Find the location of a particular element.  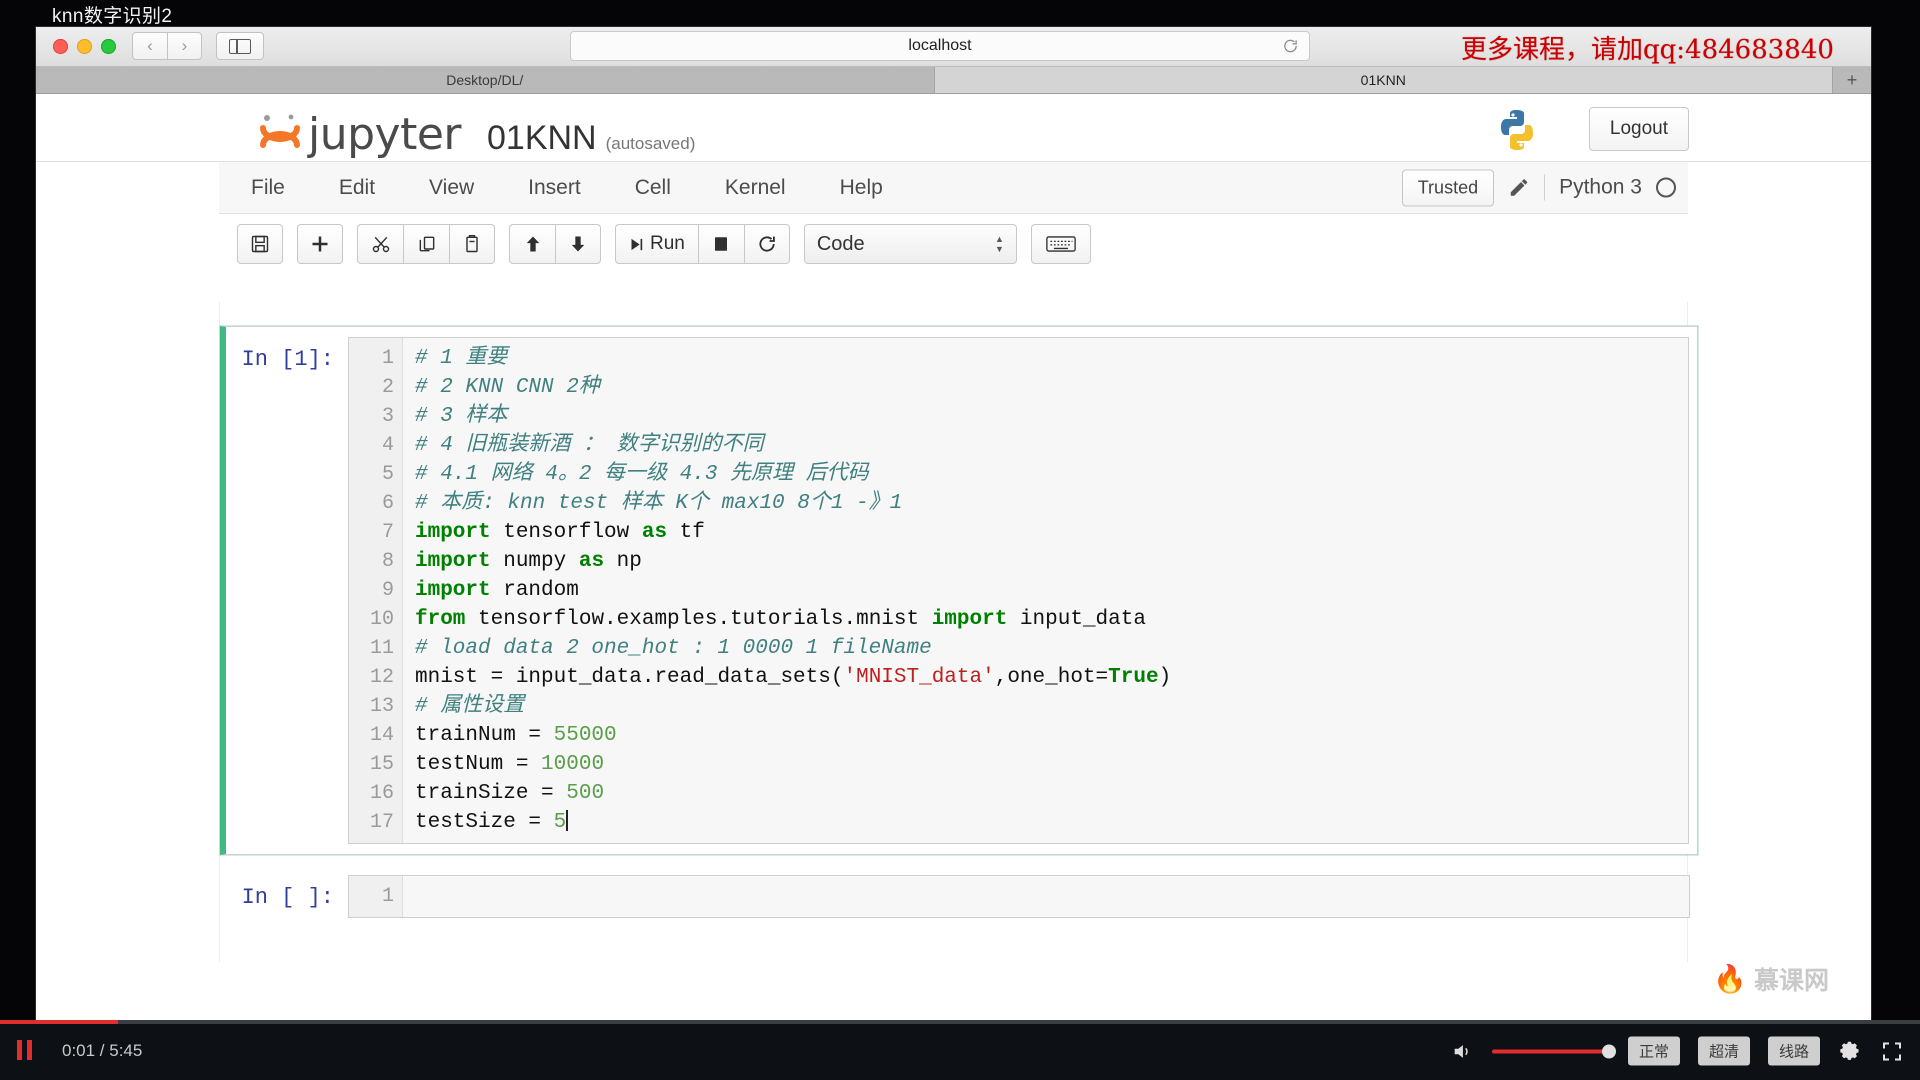

run-cell-button: Run is located at coordinates (656, 244).